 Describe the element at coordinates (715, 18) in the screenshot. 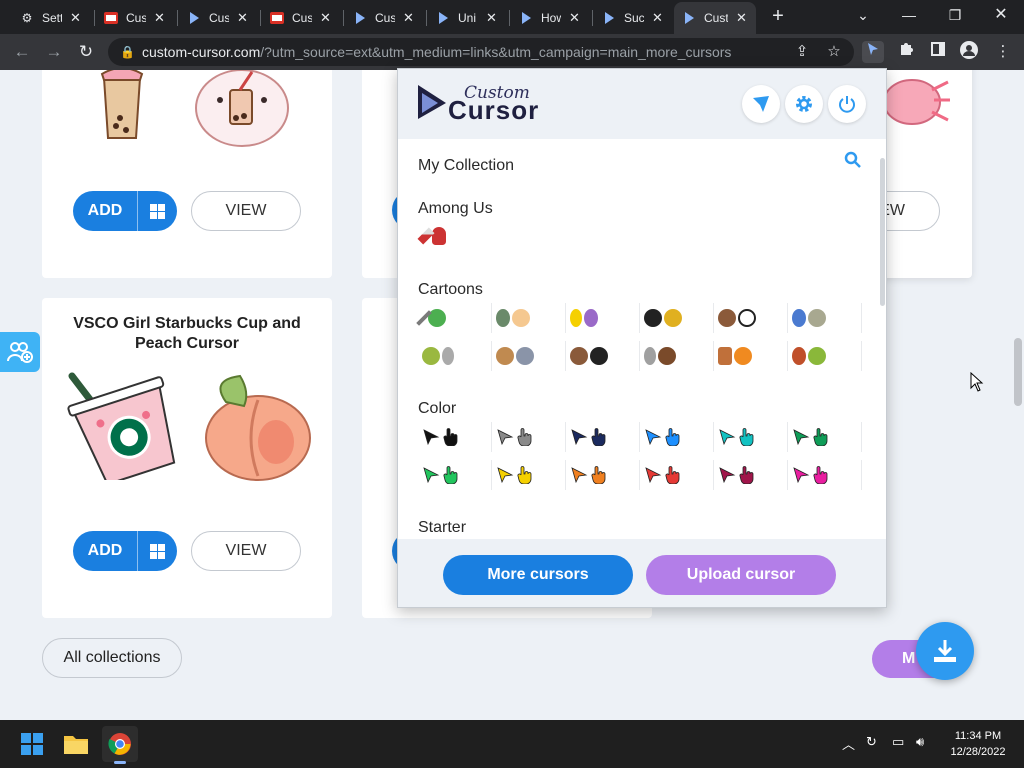

I see `tab-custom-cursor-active: Cust ✕` at that location.